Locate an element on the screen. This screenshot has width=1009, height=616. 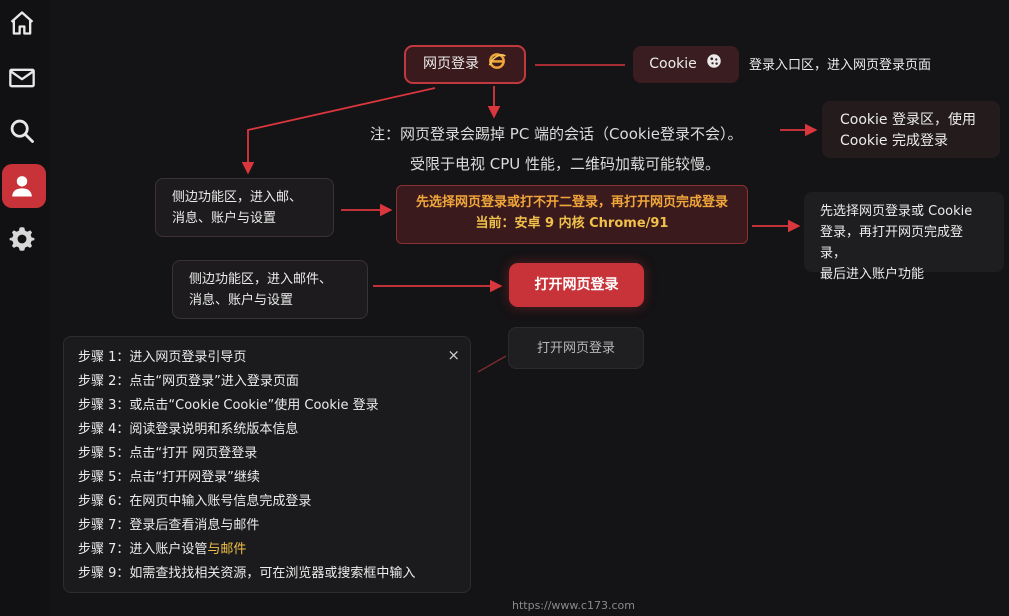
web-login-button: 网页登录 is located at coordinates (465, 64).